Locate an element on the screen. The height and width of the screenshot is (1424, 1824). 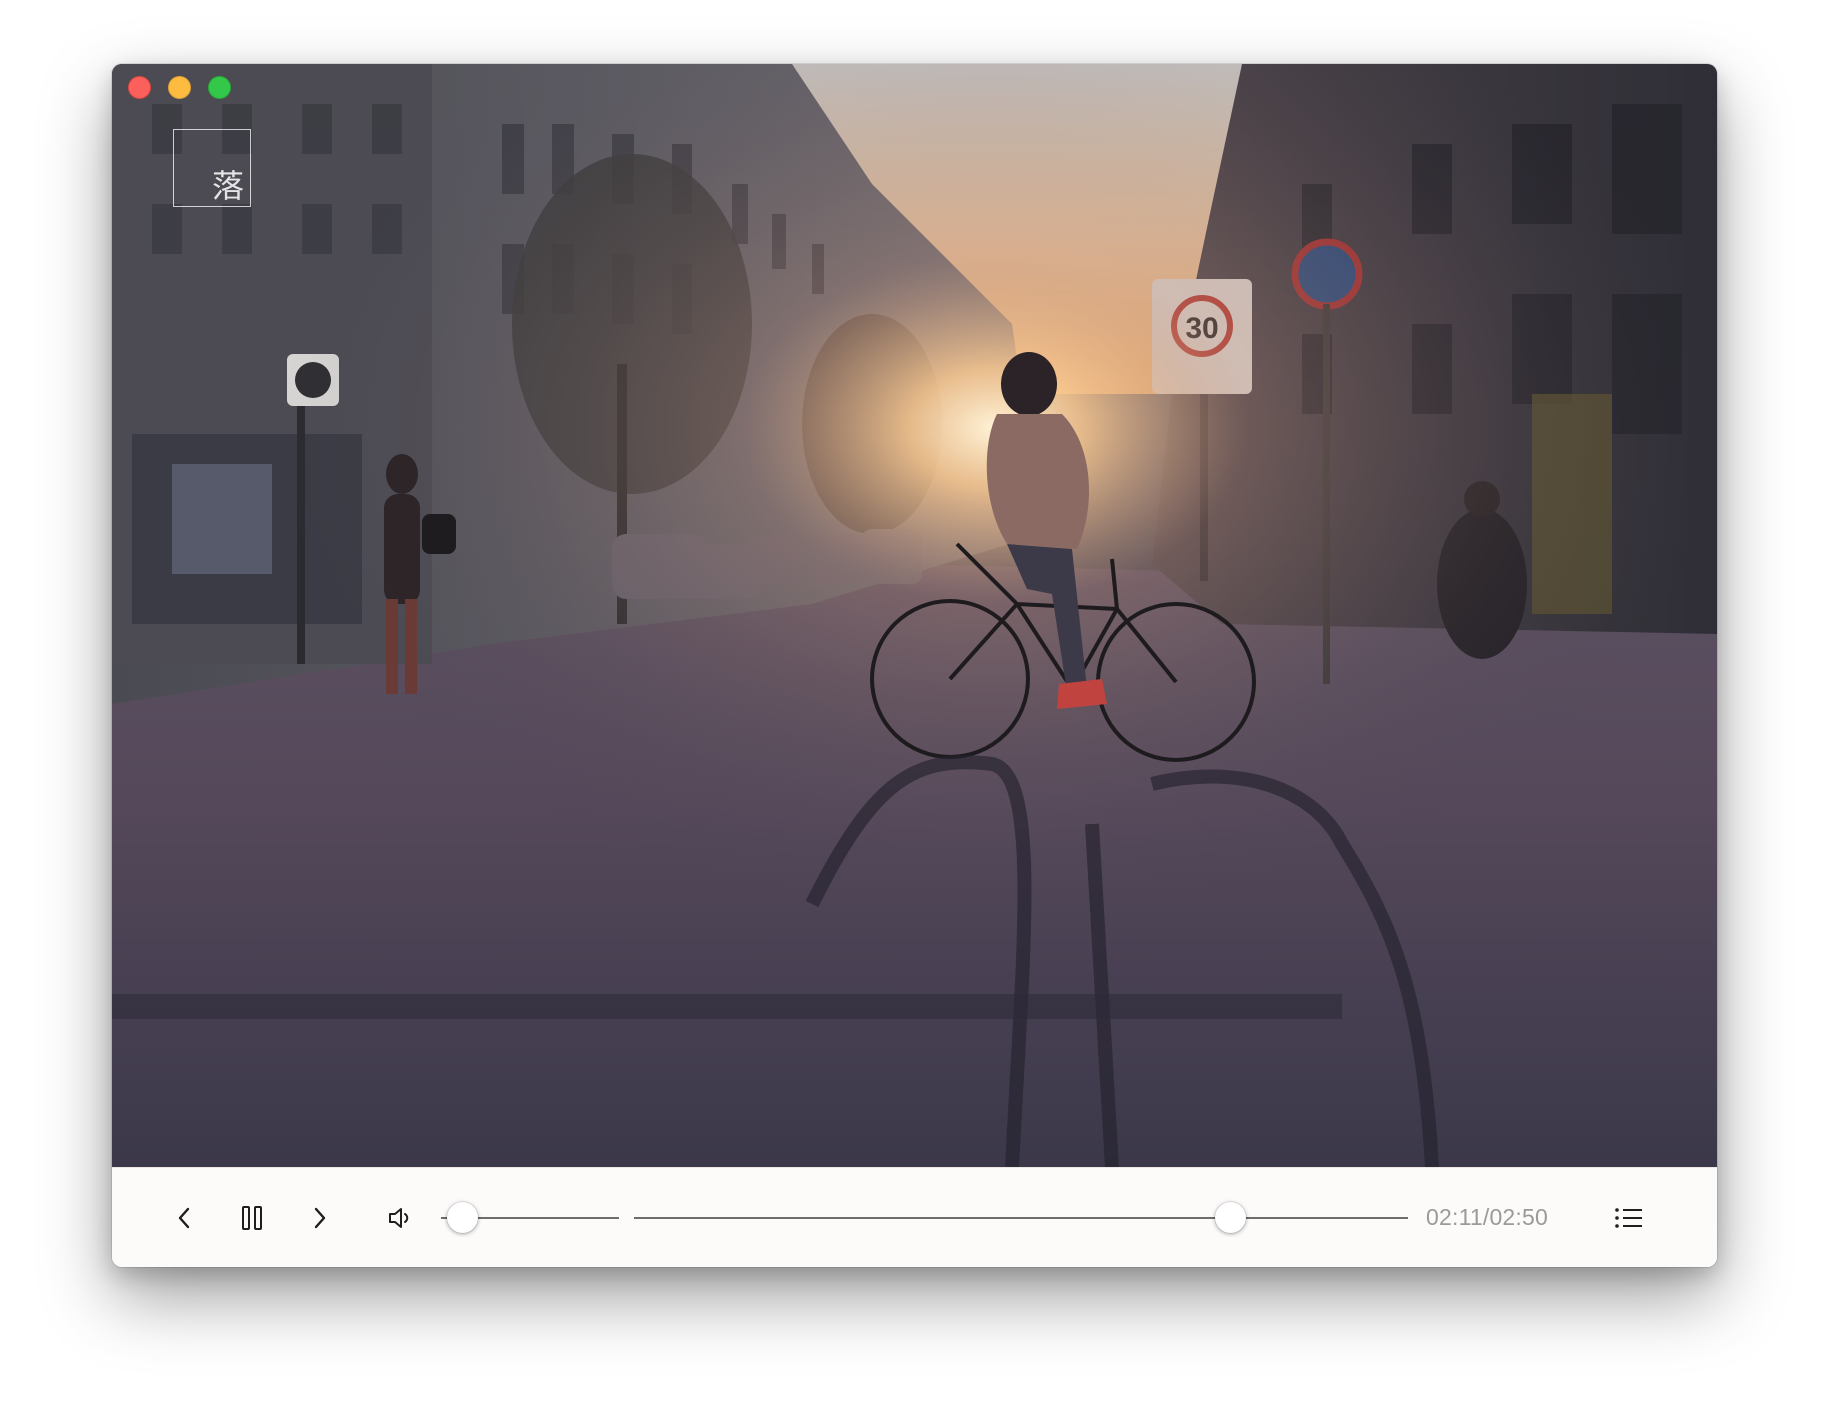
previous-button is located at coordinates (184, 1218).